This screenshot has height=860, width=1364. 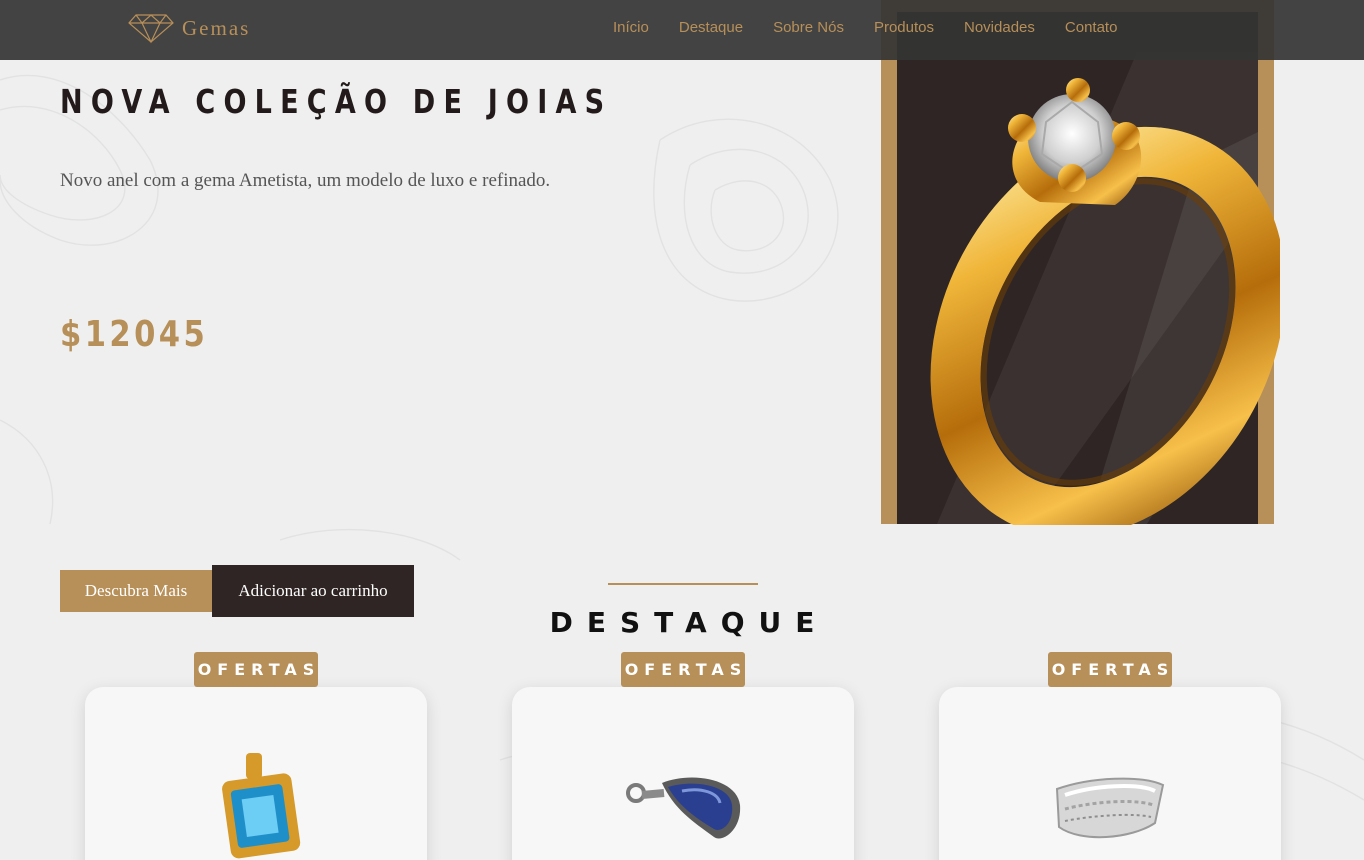 I want to click on nav-item-contato: Contato, so click(x=1091, y=27).